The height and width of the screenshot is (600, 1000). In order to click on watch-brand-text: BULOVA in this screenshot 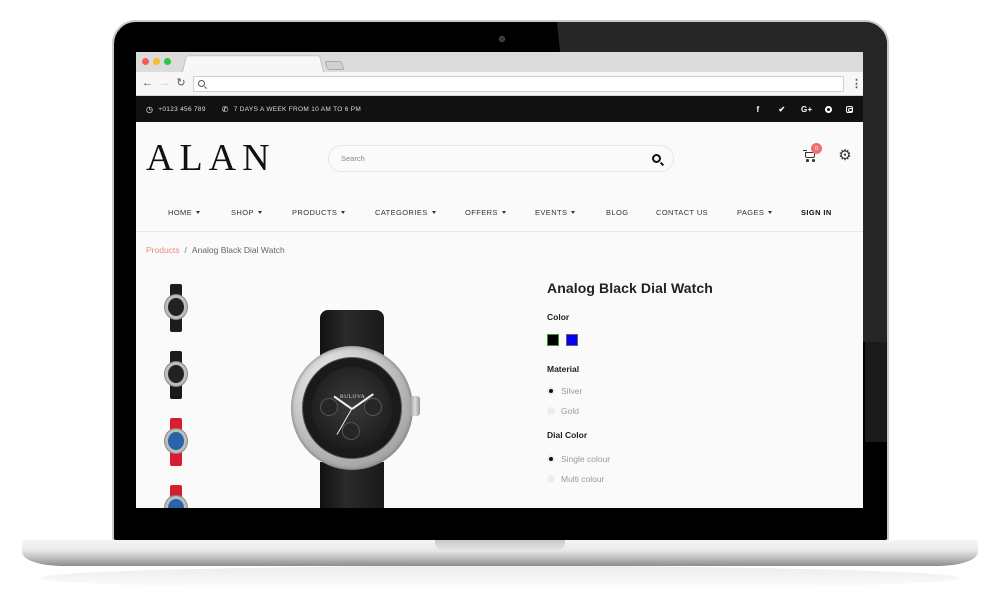, I will do `click(353, 397)`.